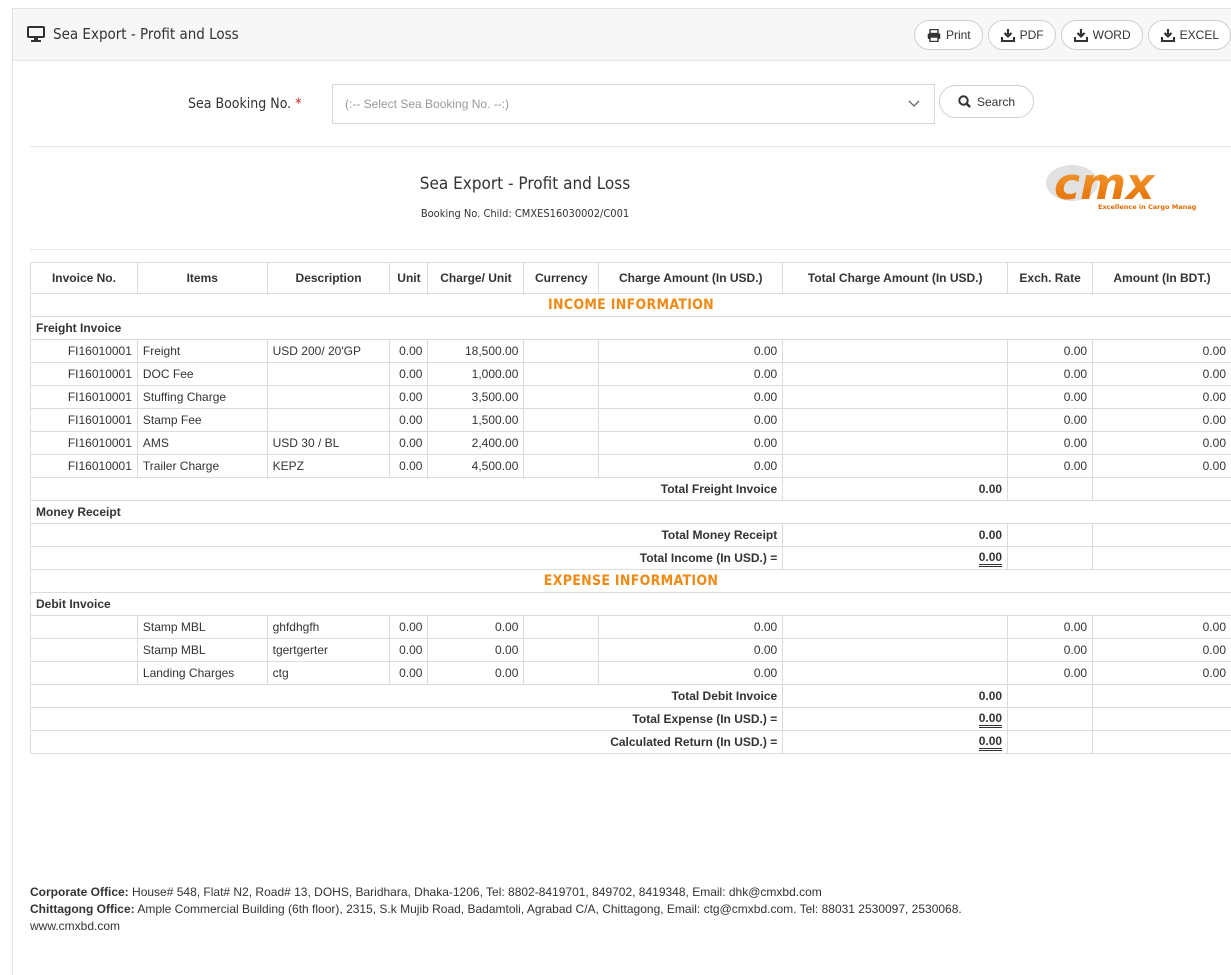 This screenshot has height=975, width=1231. Describe the element at coordinates (244, 104) in the screenshot. I see `sea-booking-label: Sea Booking No. *` at that location.